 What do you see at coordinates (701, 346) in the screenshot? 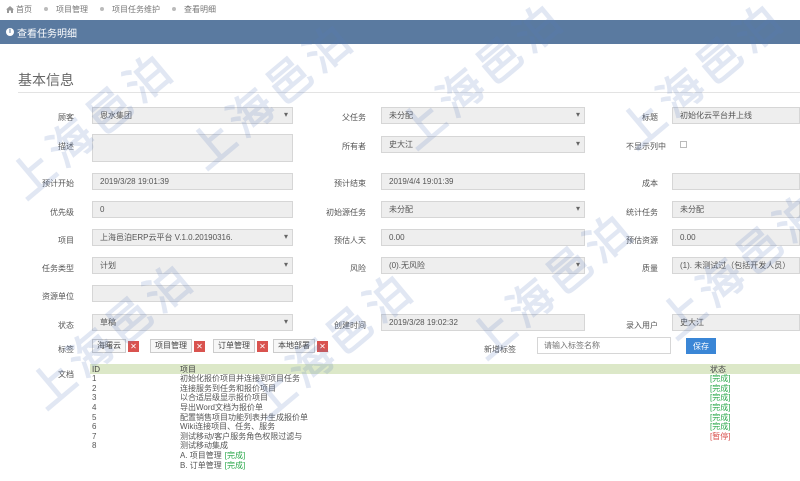
I see `save-tag-button: 保存` at bounding box center [701, 346].